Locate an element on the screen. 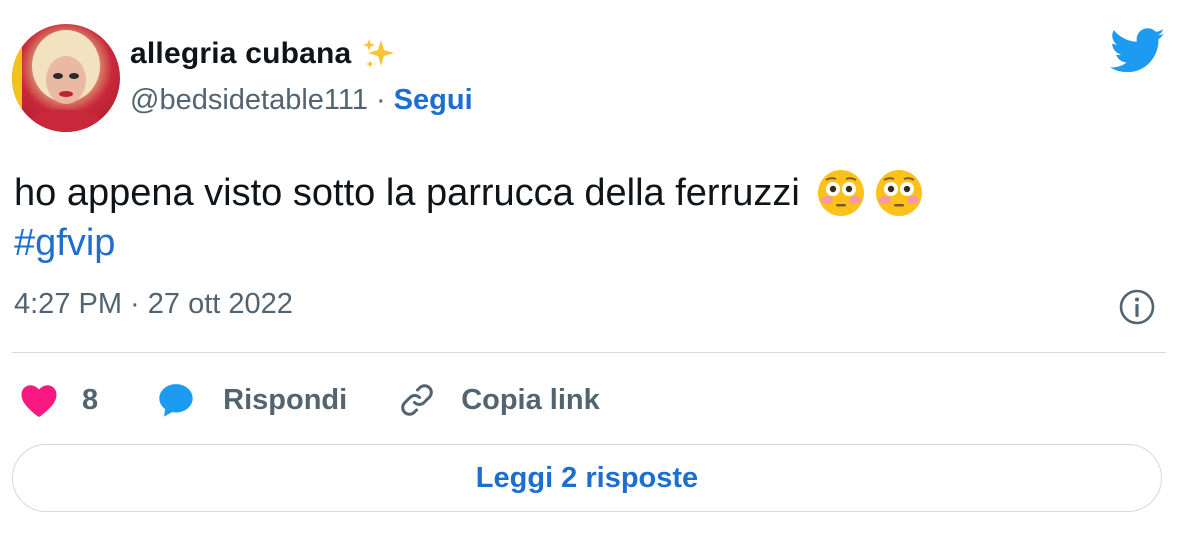 This screenshot has width=1200, height=552. tweet-time: 4:27 PM is located at coordinates (68, 304).